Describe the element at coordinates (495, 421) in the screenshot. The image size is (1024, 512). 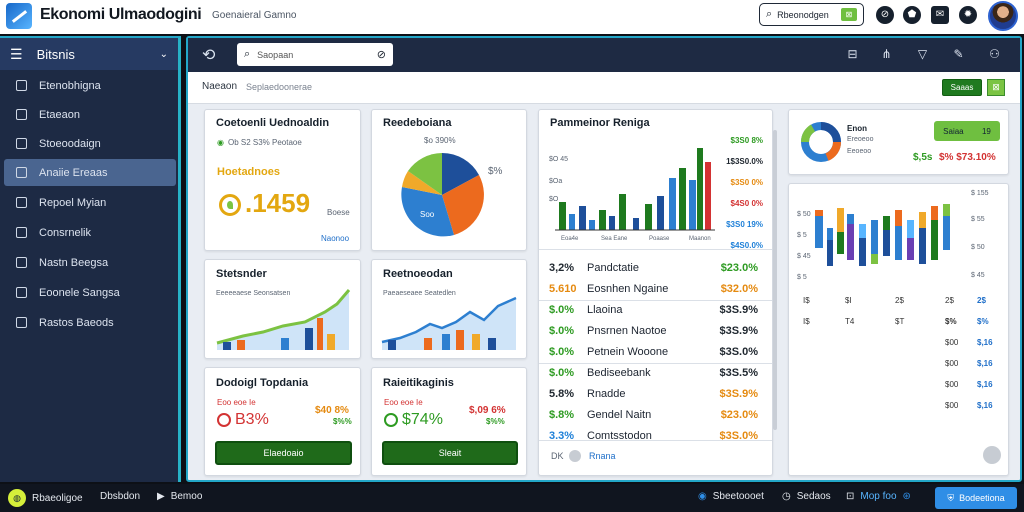
I see `card-r2: $%%` at that location.